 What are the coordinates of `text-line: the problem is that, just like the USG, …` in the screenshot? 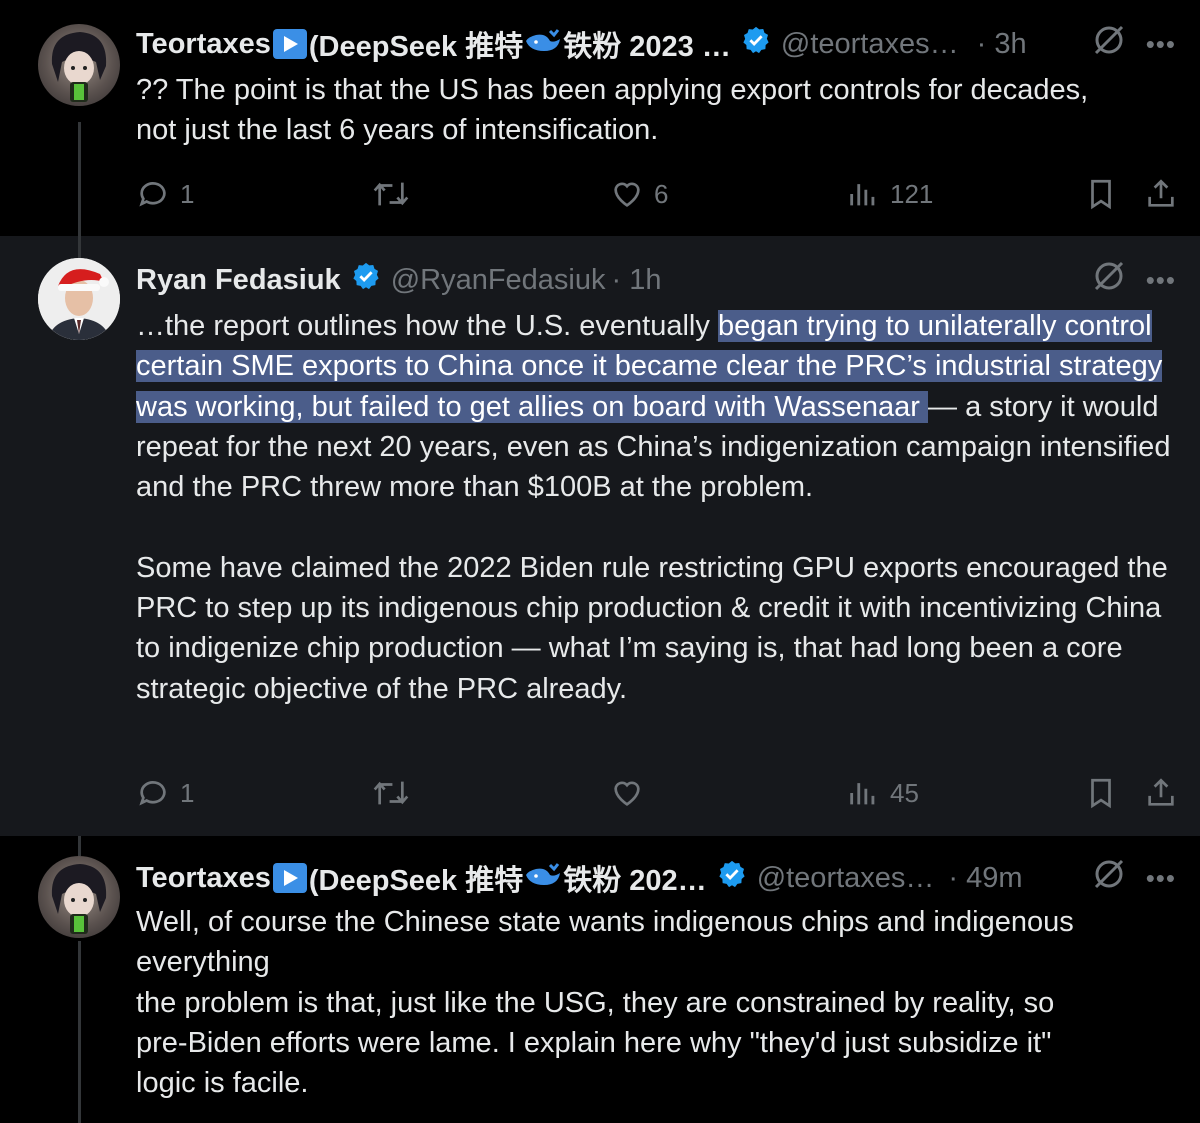 It's located at (595, 1002).